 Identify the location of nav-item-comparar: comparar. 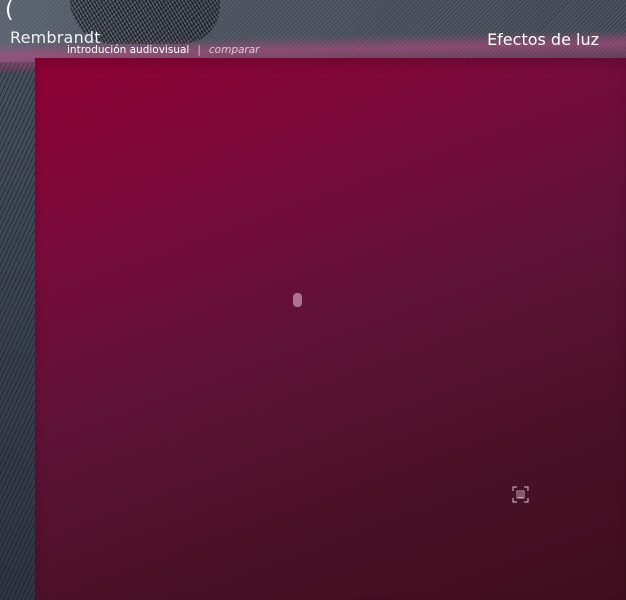
(234, 50).